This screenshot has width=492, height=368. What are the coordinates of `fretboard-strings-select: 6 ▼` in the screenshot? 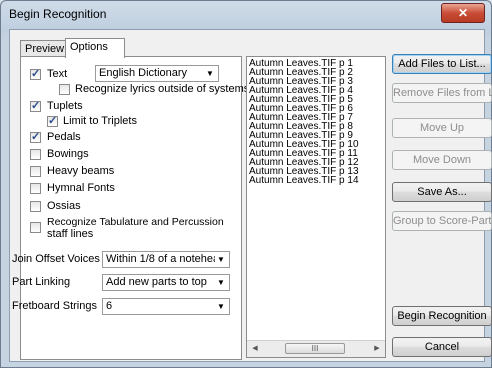 It's located at (166, 306).